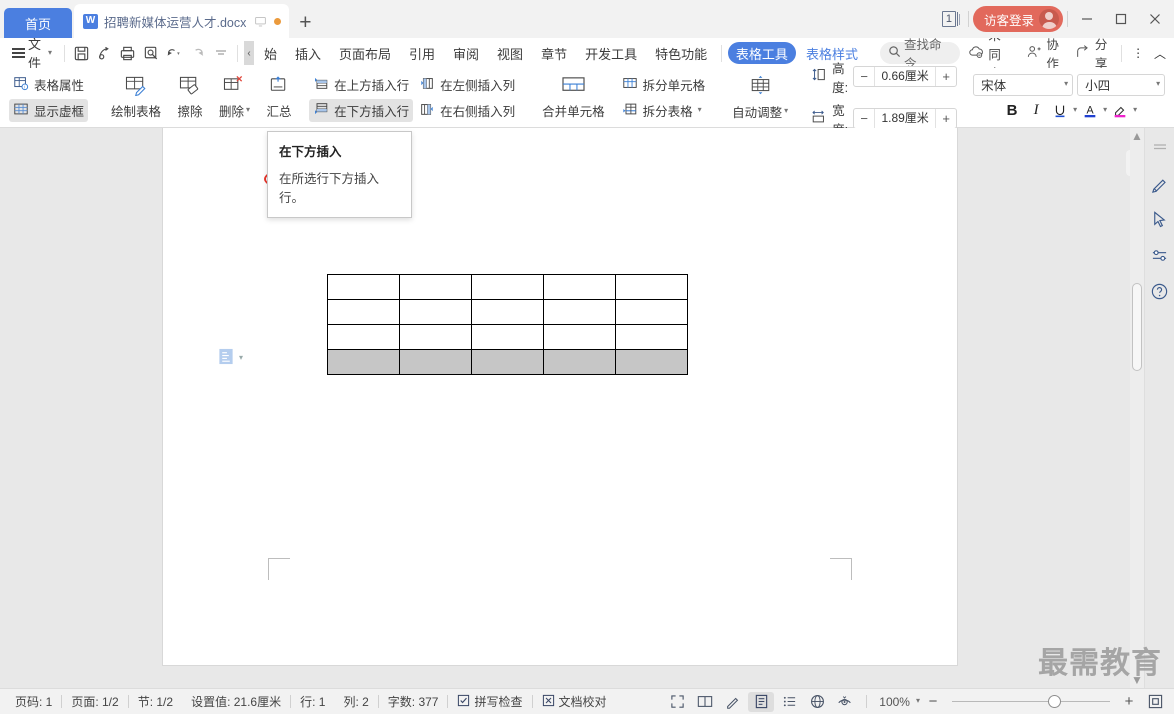  Describe the element at coordinates (260, 21) in the screenshot. I see `present-icon` at that location.